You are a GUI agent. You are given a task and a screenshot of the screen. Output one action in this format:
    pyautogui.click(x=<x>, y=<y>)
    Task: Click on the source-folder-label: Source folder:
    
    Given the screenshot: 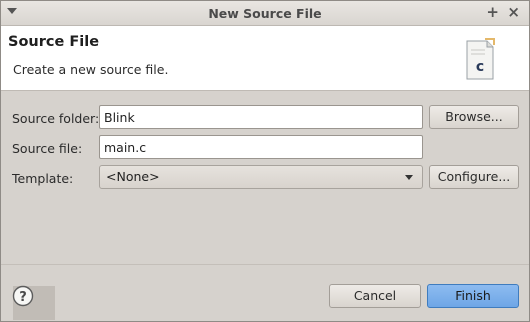 What is the action you would take?
    pyautogui.click(x=56, y=118)
    